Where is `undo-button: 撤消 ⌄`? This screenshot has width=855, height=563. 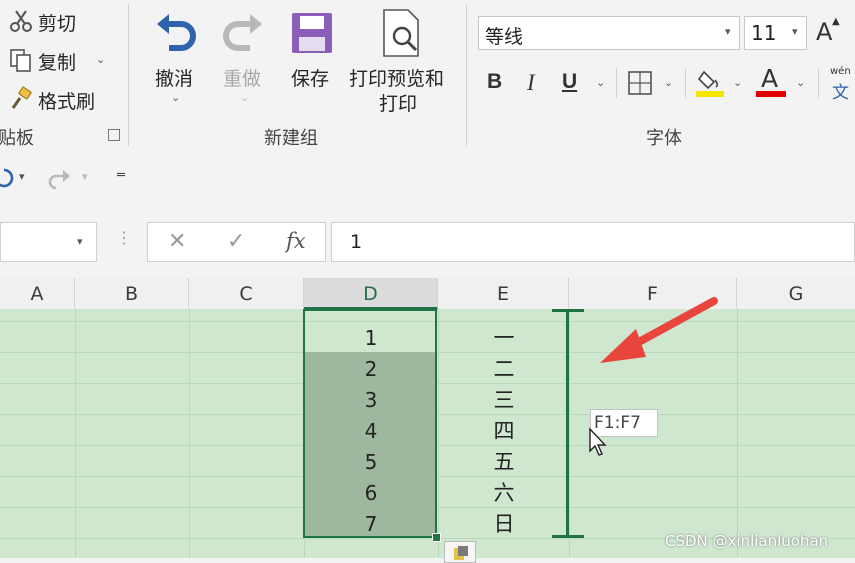 undo-button: 撤消 ⌄ is located at coordinates (175, 59).